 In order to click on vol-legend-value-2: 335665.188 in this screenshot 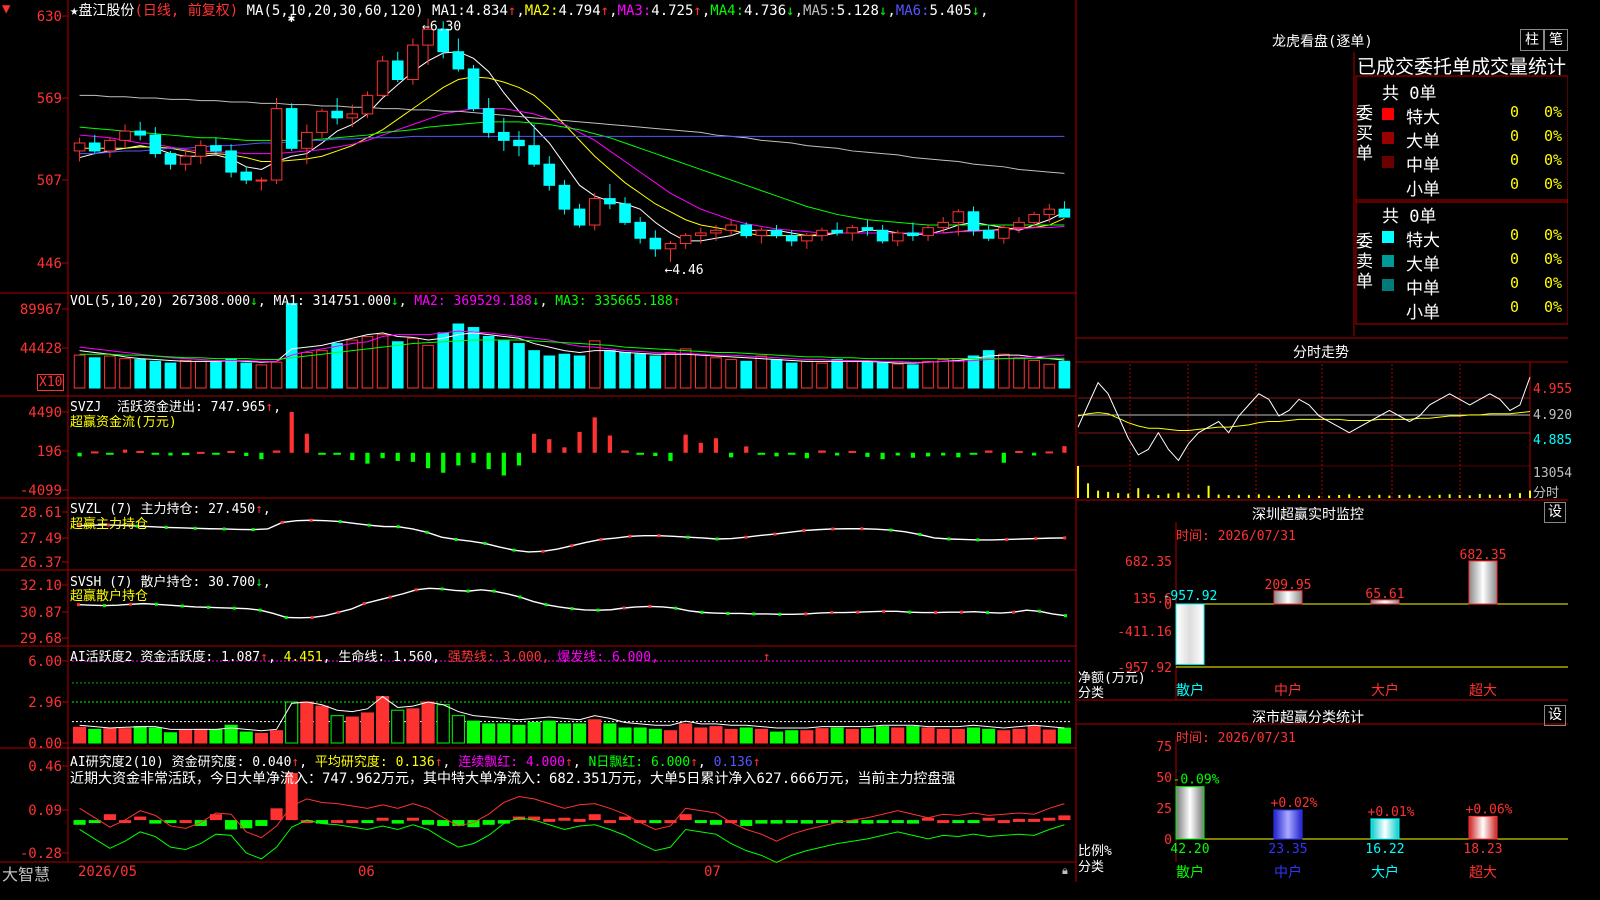, I will do `click(629, 301)`.